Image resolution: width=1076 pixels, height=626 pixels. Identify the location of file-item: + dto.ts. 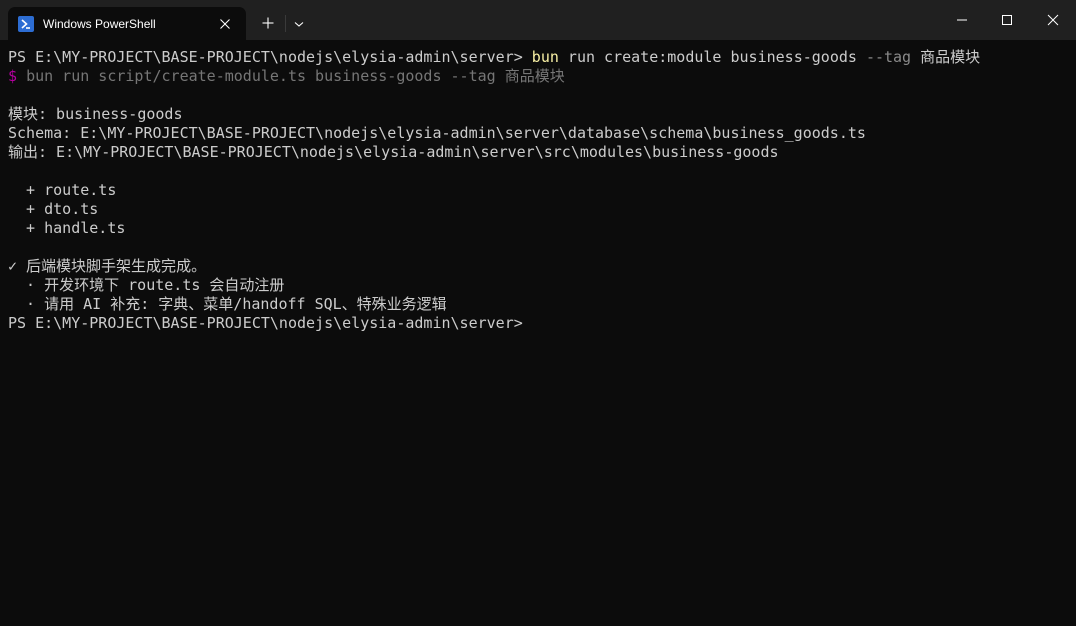
(53, 209).